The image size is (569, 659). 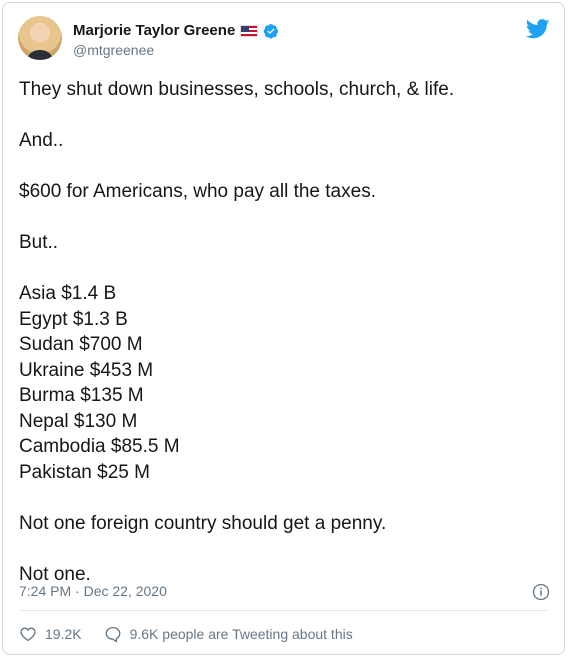 What do you see at coordinates (271, 30) in the screenshot?
I see `verified-badge-icon` at bounding box center [271, 30].